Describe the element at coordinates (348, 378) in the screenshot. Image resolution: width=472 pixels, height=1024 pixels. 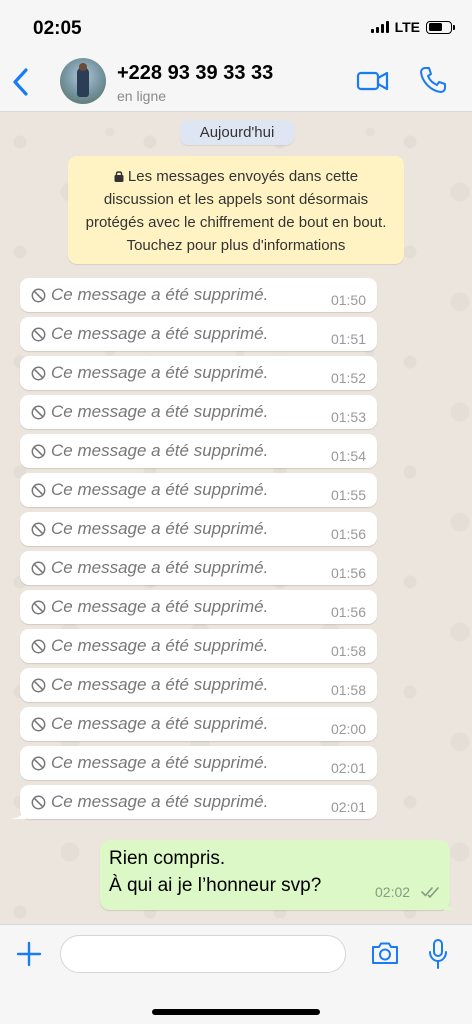
I see `message-time: 01:52` at that location.